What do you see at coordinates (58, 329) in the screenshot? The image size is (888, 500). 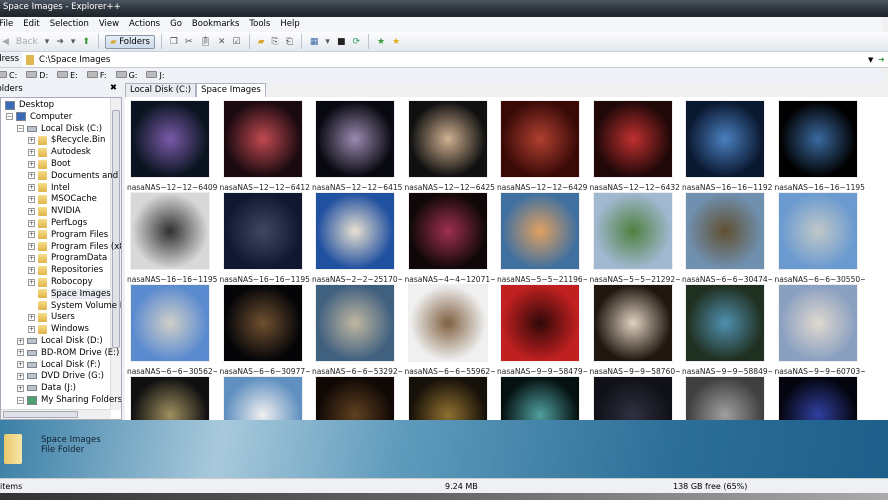 I see `tree-item: + Windows` at bounding box center [58, 329].